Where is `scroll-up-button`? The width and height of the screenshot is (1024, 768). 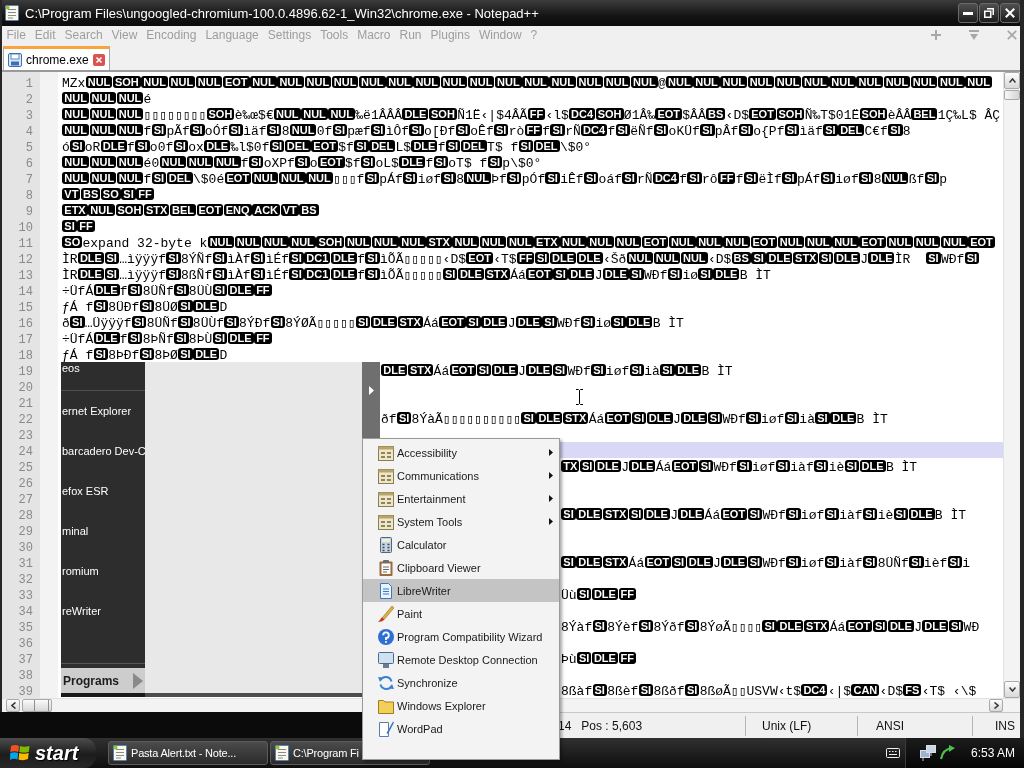 scroll-up-button is located at coordinates (1012, 80).